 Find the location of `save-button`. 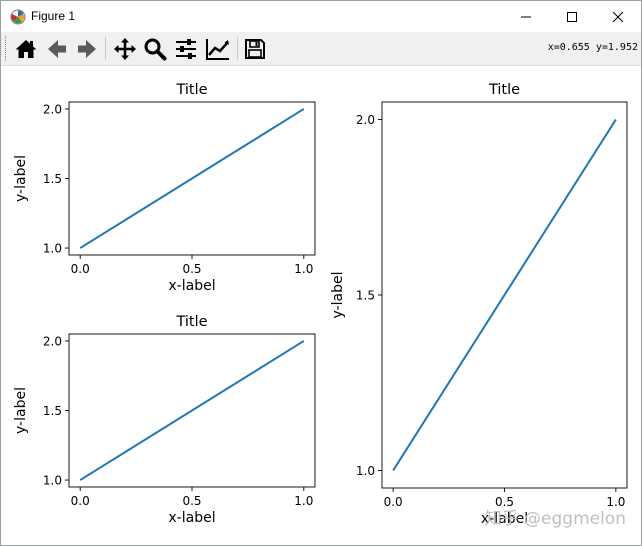

save-button is located at coordinates (255, 48).